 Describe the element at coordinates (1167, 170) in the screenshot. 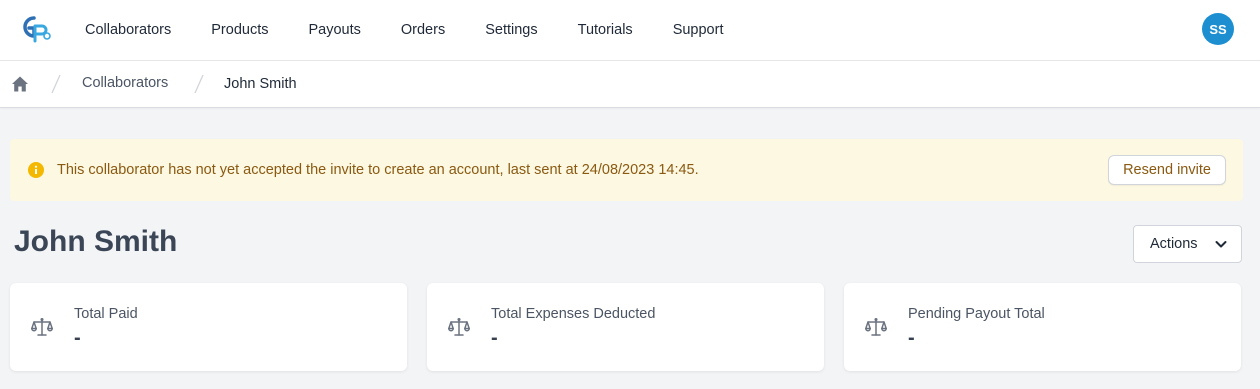

I see `resend-invite-button: Resend invite` at that location.